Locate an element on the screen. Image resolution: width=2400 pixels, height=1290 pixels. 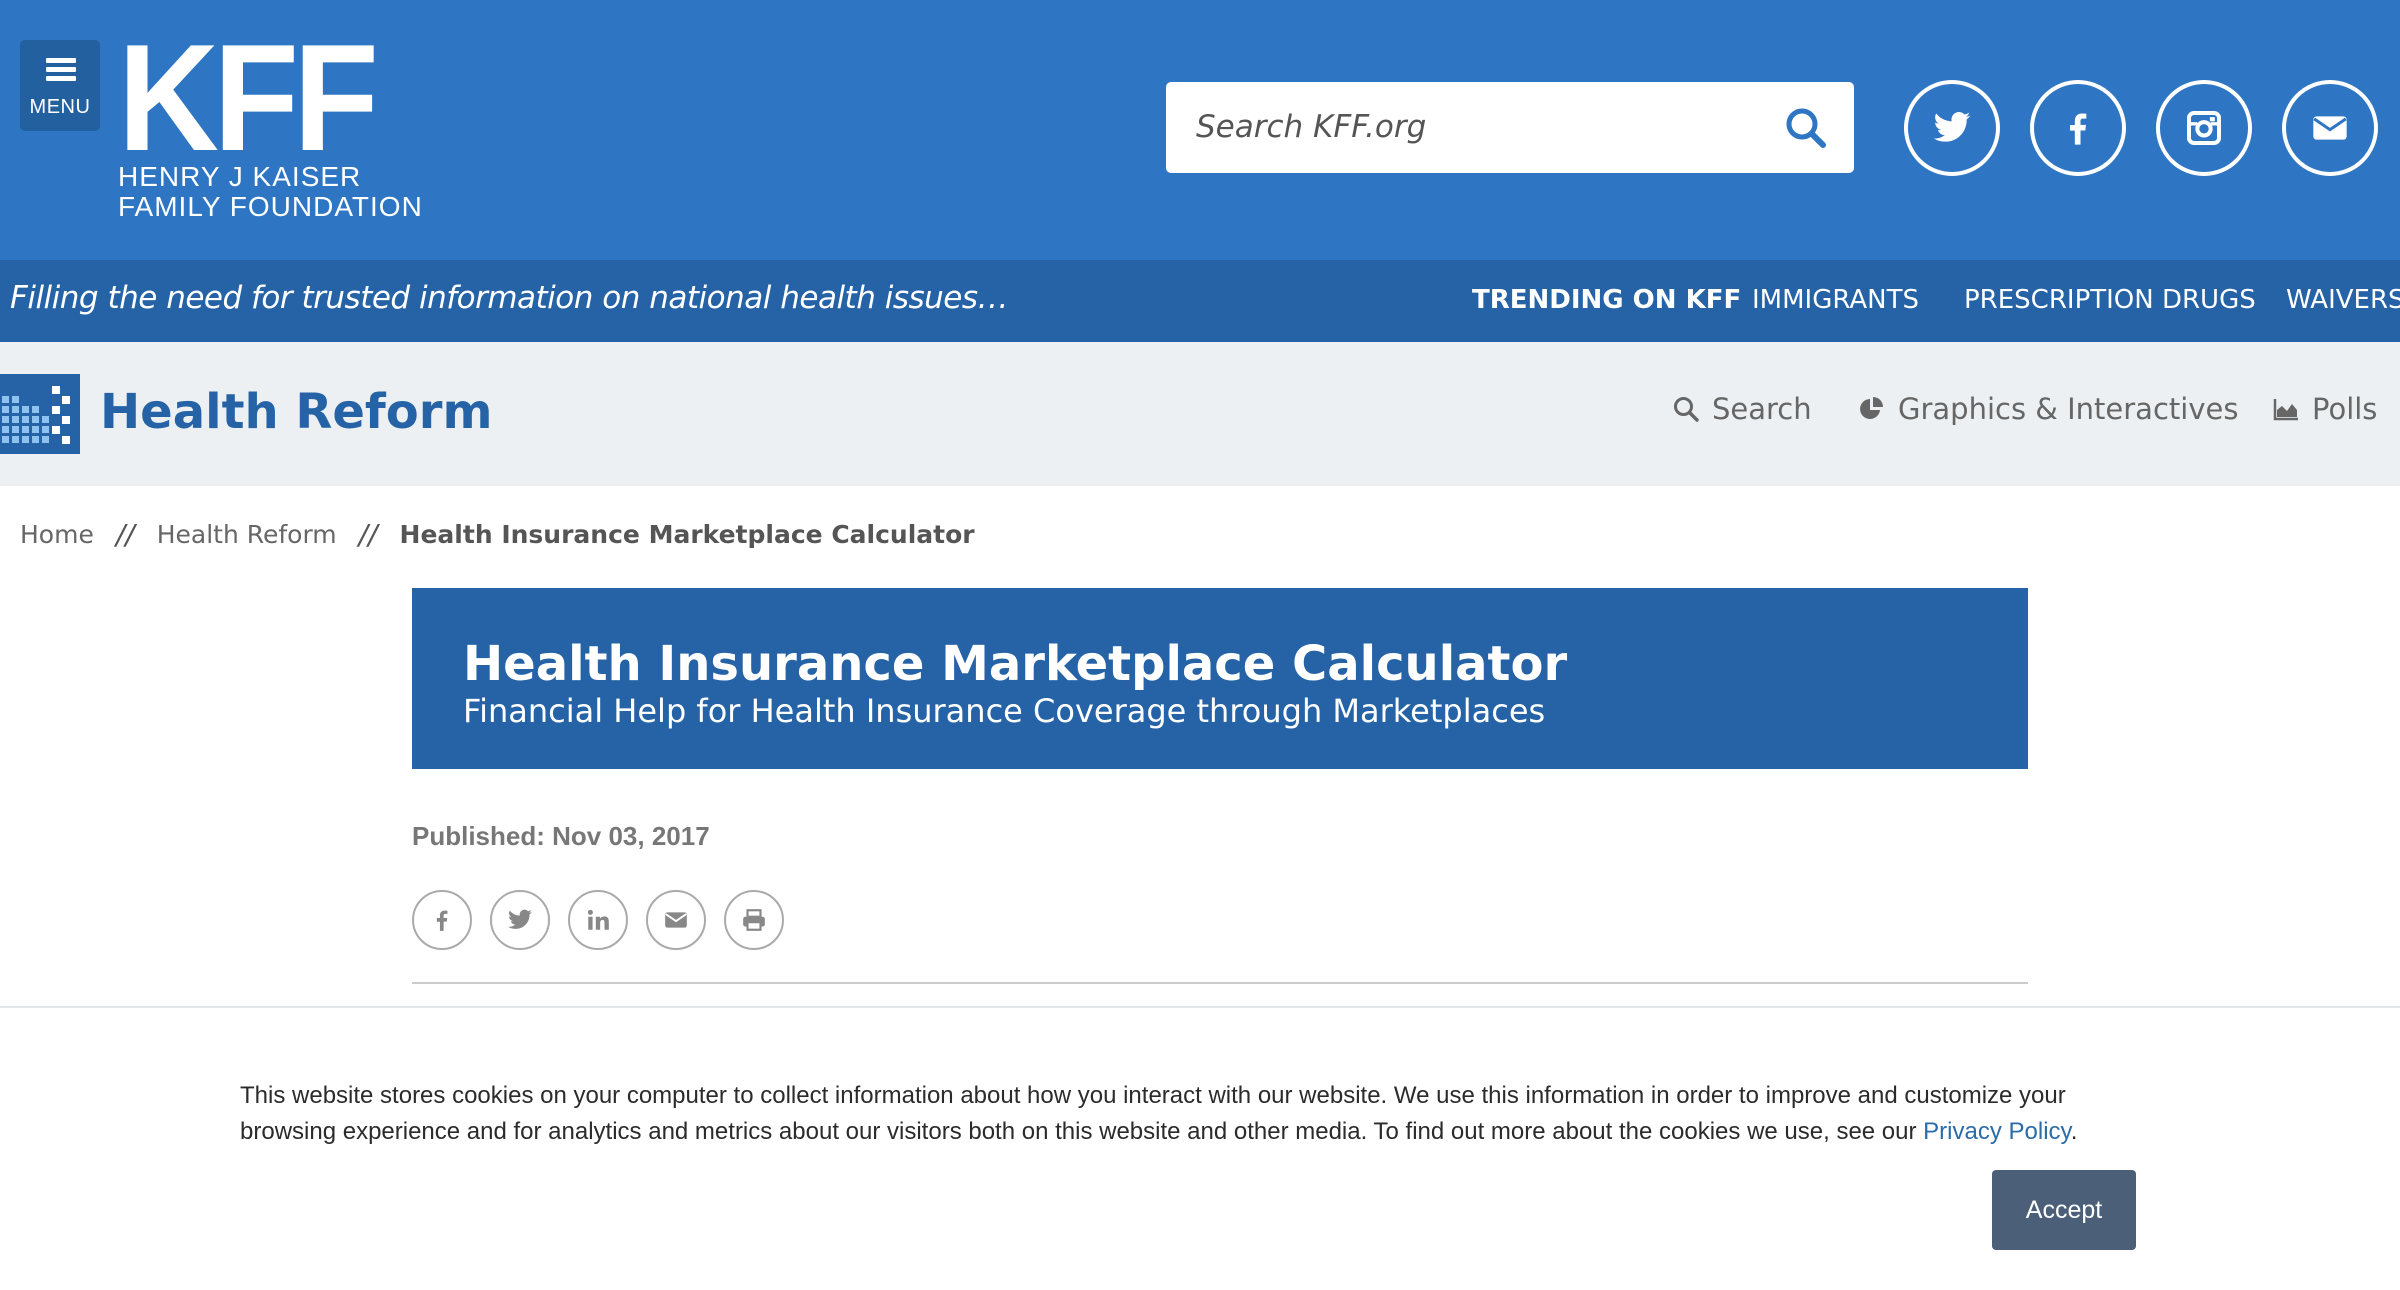
site-search is located at coordinates (1510, 127).